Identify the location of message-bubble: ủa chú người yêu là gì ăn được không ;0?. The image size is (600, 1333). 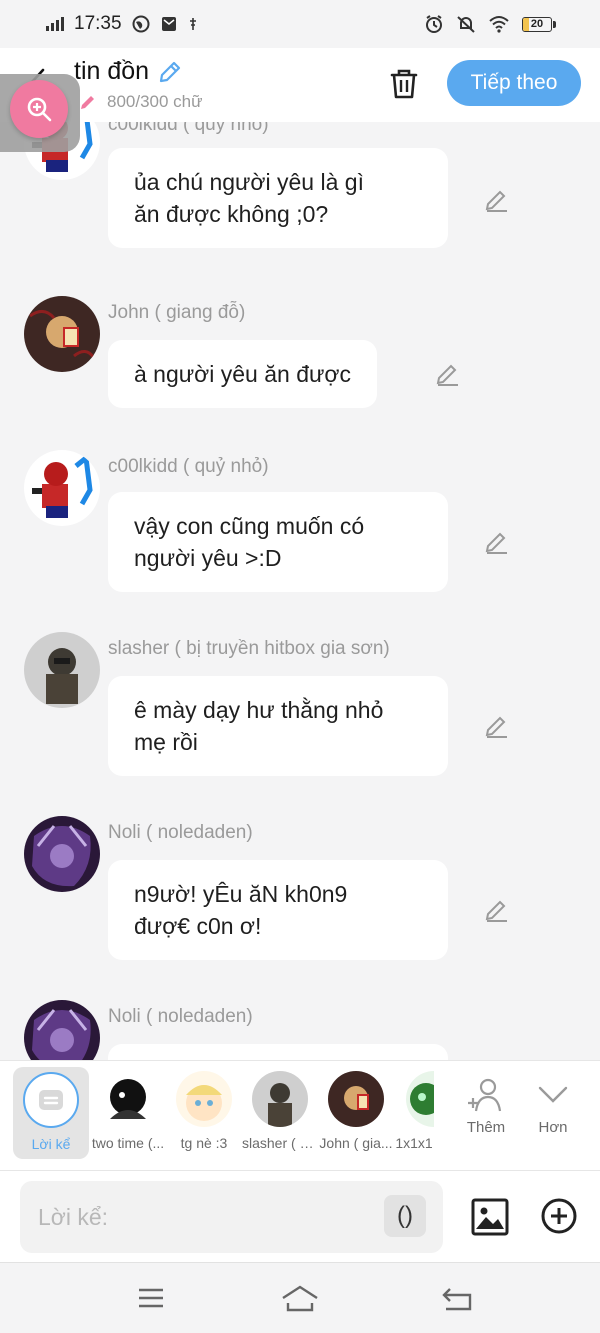
(278, 198).